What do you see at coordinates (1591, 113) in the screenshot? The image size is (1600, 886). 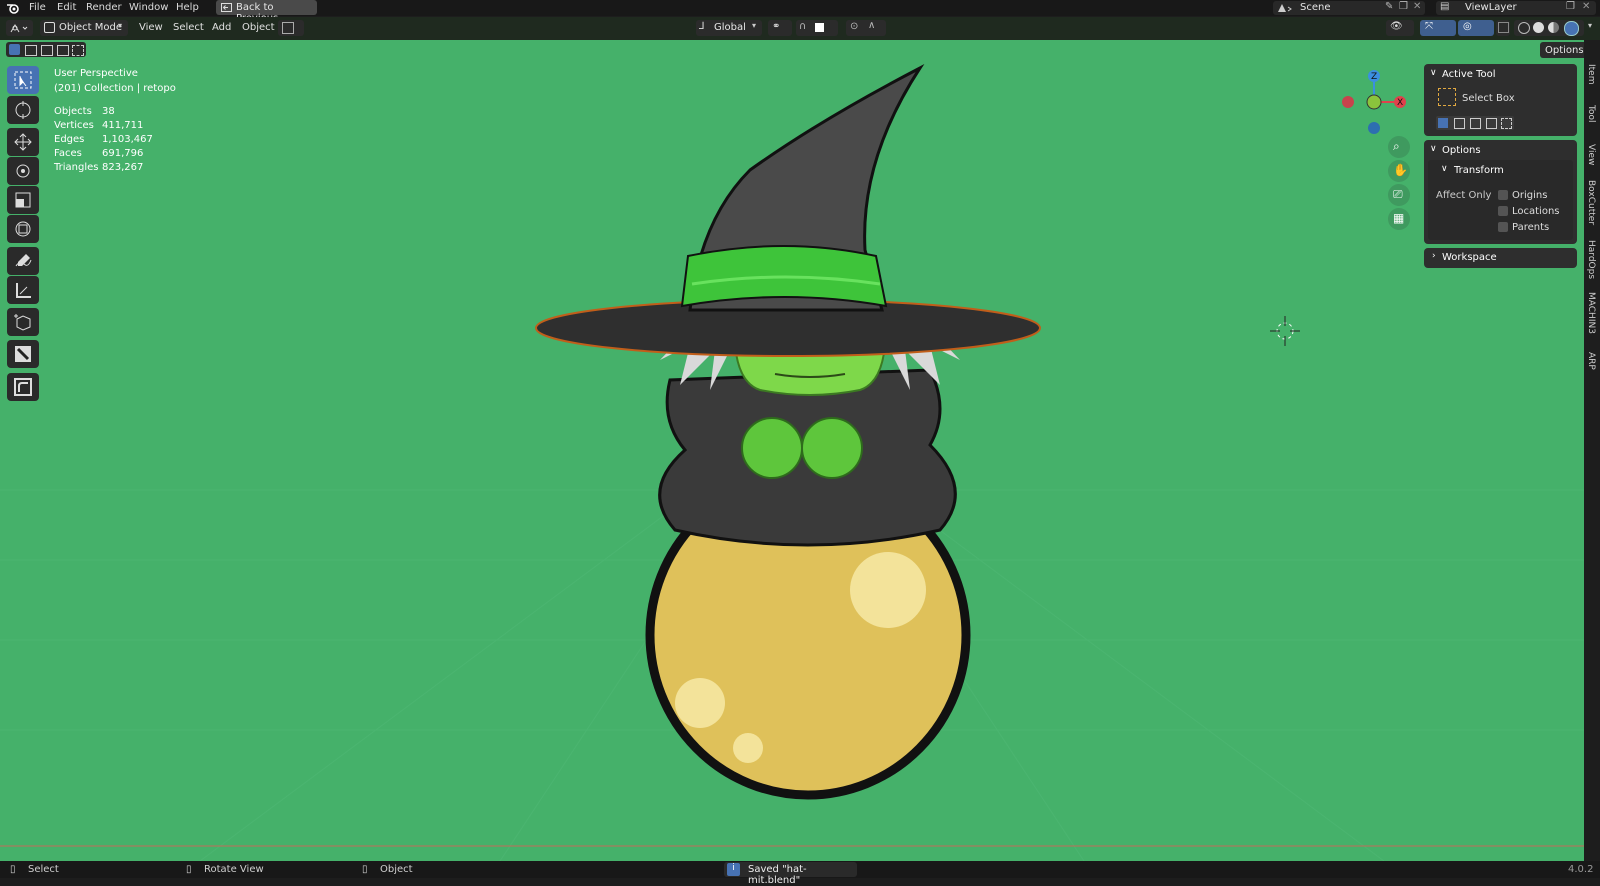 I see `tab-tool: Tool` at bounding box center [1591, 113].